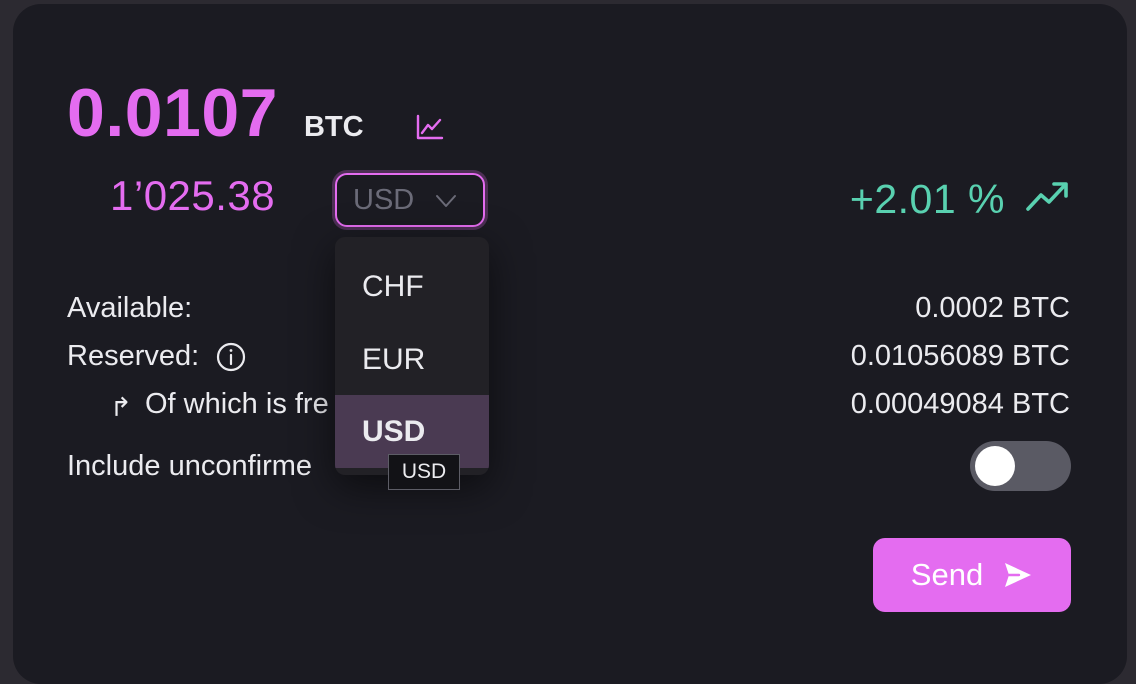 This screenshot has height=684, width=1136. Describe the element at coordinates (424, 472) in the screenshot. I see `currency-tooltip: USD` at that location.